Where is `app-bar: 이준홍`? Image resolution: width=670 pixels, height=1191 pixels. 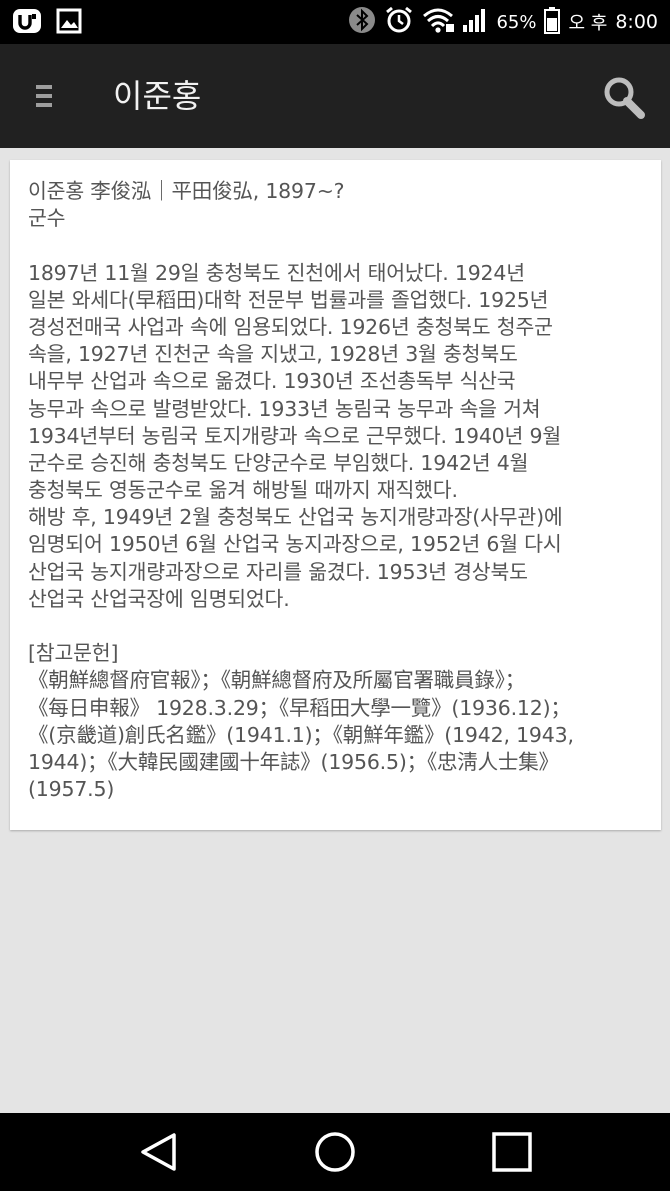
app-bar: 이준홍 is located at coordinates (335, 96).